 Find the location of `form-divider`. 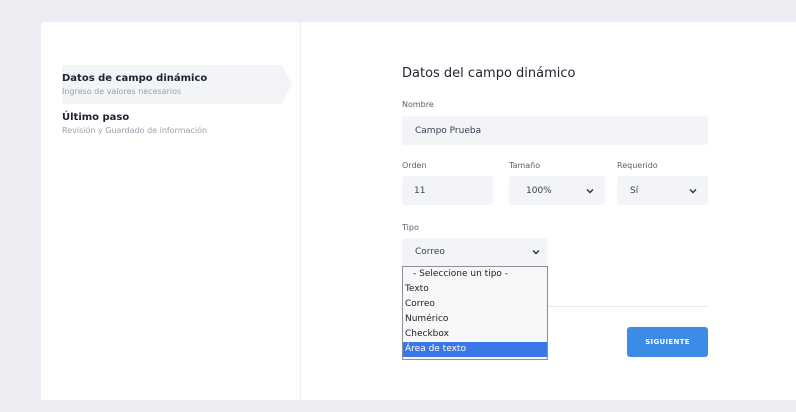

form-divider is located at coordinates (628, 306).